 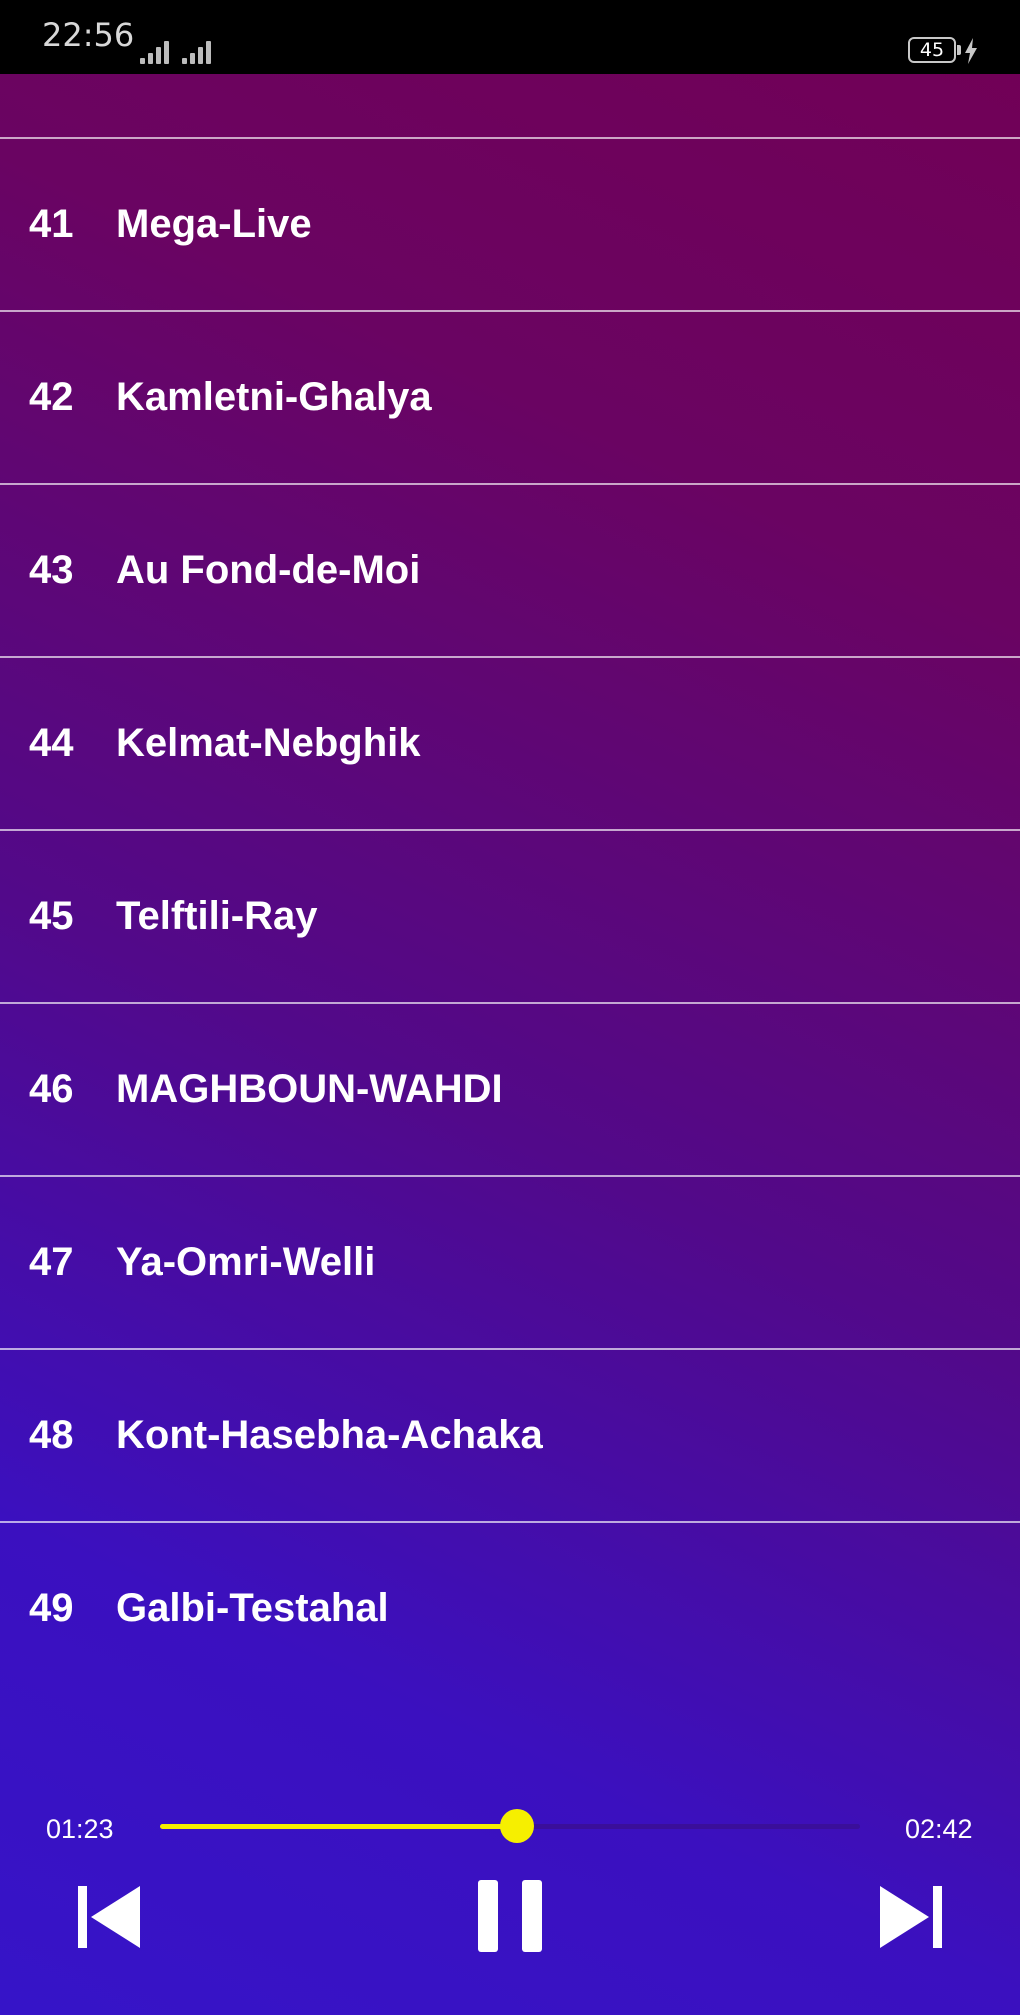 I want to click on song-number: 45, so click(x=51, y=916).